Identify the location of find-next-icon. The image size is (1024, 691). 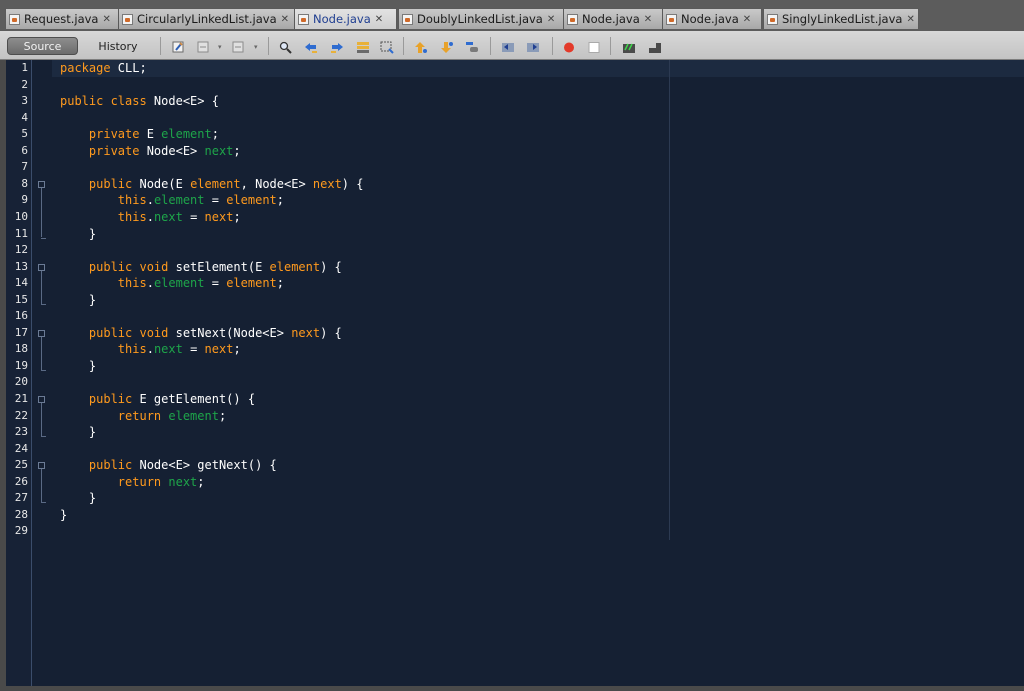
(337, 46).